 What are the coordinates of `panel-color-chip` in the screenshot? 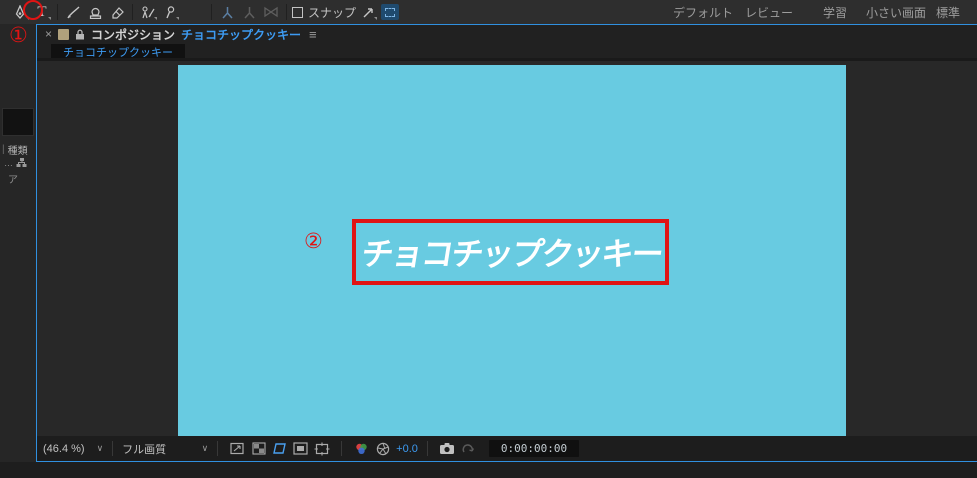 It's located at (64, 34).